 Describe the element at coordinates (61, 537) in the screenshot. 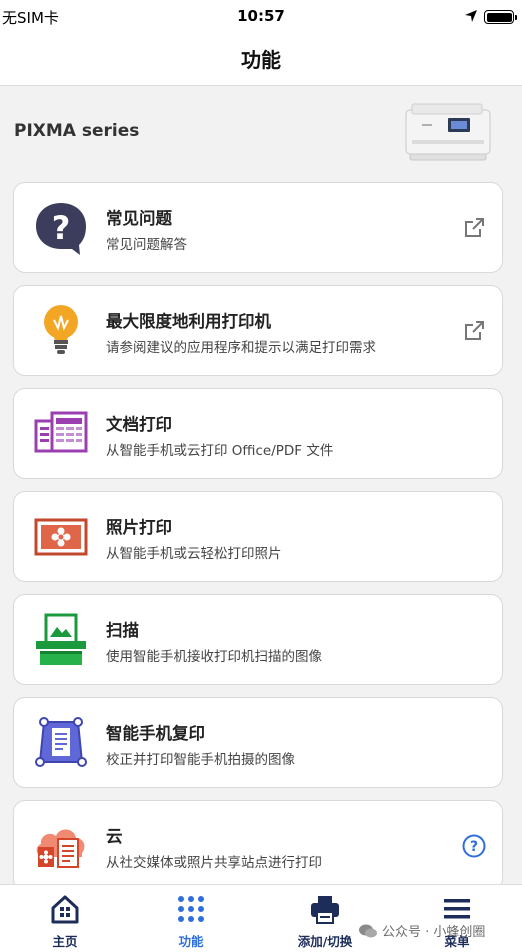

I see `photo-print-icon` at that location.